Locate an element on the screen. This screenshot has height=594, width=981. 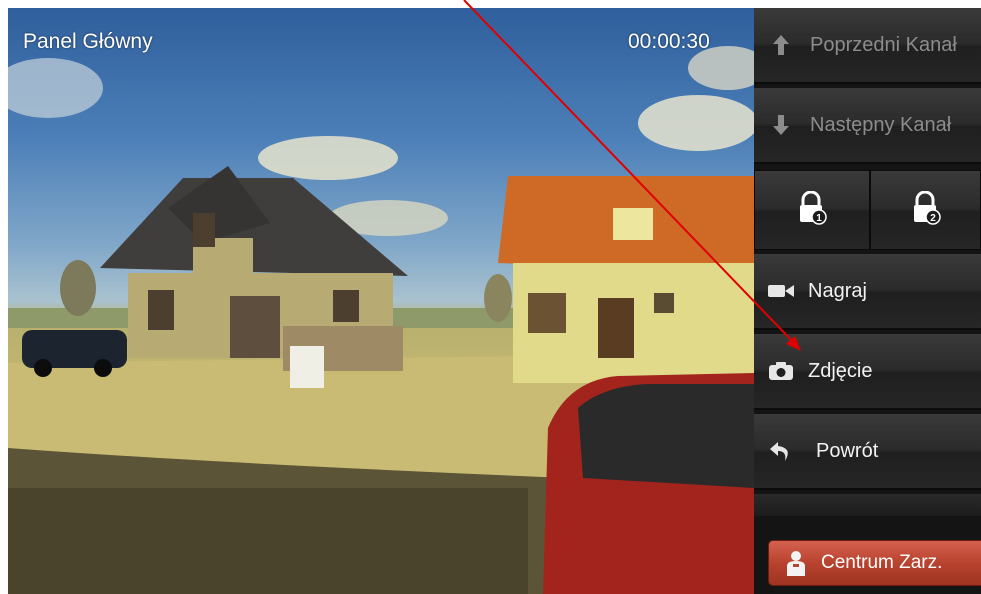
management-center-button: Centrum Zarz. is located at coordinates (874, 563).